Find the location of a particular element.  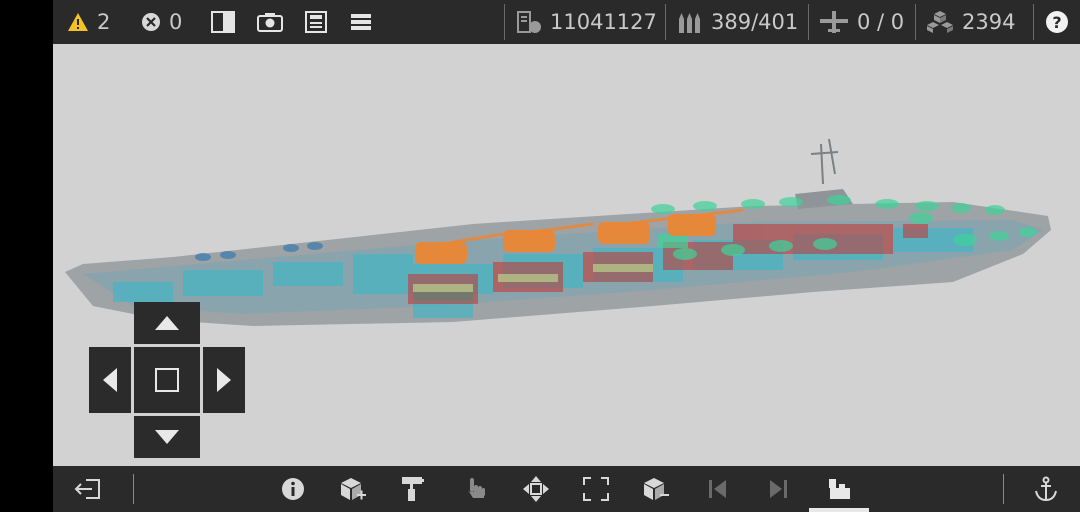

camera-icon is located at coordinates (270, 22).